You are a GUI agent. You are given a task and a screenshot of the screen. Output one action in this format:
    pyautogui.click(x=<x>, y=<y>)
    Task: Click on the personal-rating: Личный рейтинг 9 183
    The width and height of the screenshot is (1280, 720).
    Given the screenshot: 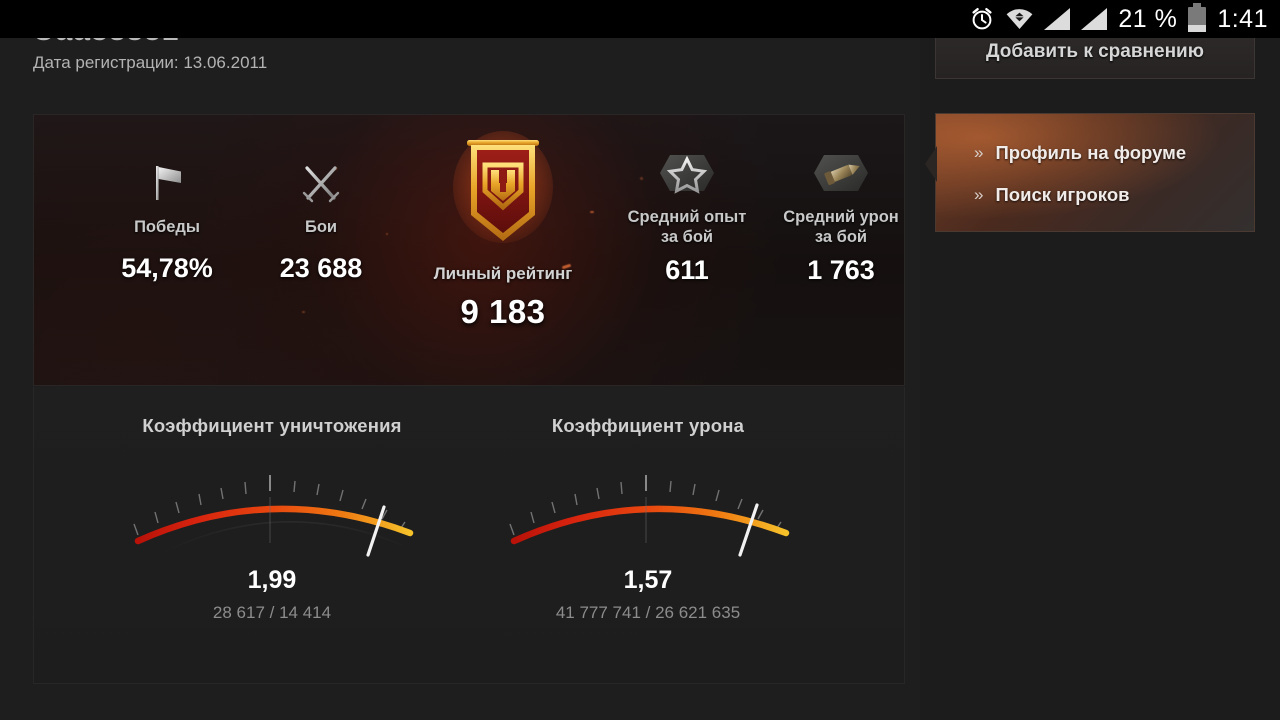 What is the action you would take?
    pyautogui.click(x=503, y=230)
    